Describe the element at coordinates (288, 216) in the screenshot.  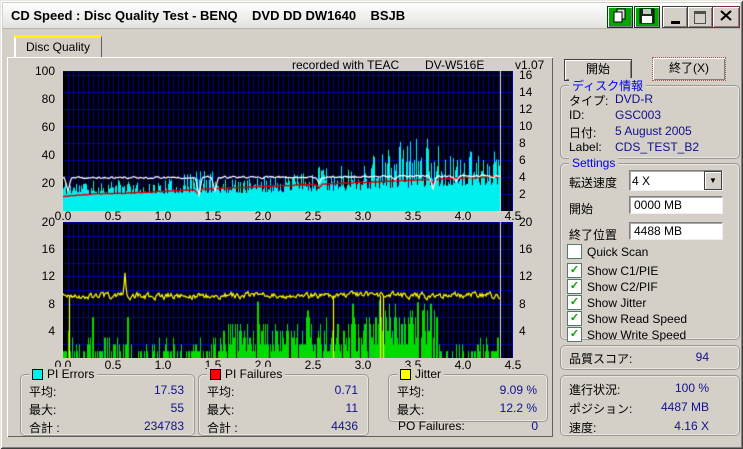
I see `top-chart-x-axis: 0.0 0.5 1.0 1.5 2.0 2.5 3.0 3.5 4.0 4.5` at that location.